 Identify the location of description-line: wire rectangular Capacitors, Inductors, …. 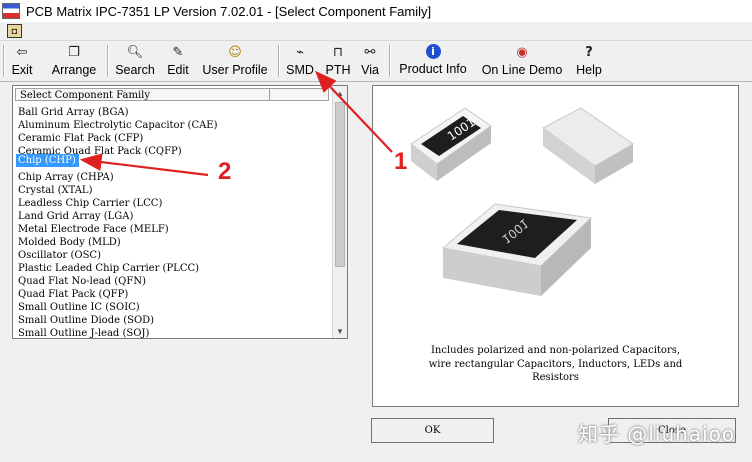
(555, 364).